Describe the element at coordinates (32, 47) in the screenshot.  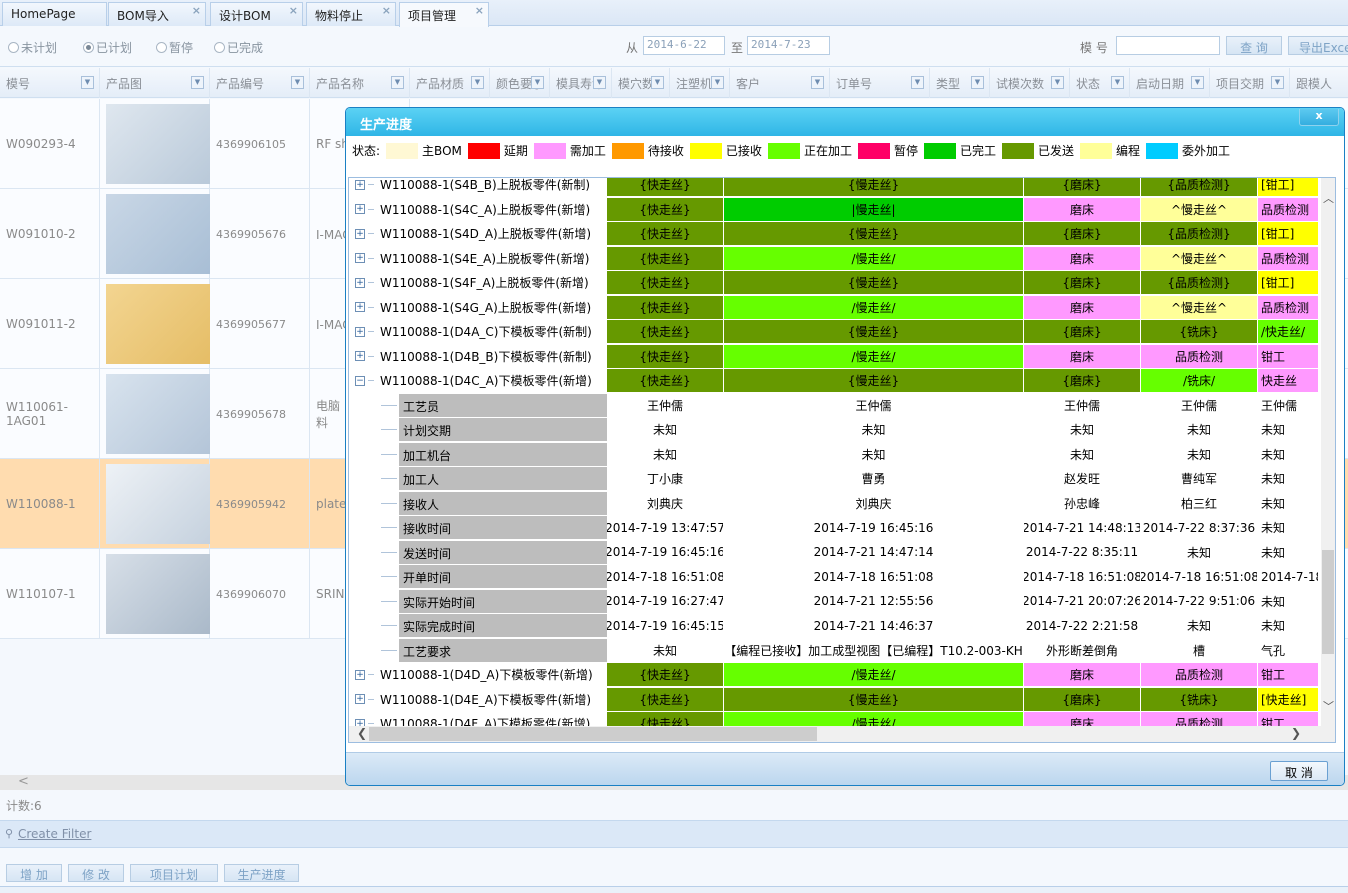
I see `status-radio-0: 未计划` at that location.